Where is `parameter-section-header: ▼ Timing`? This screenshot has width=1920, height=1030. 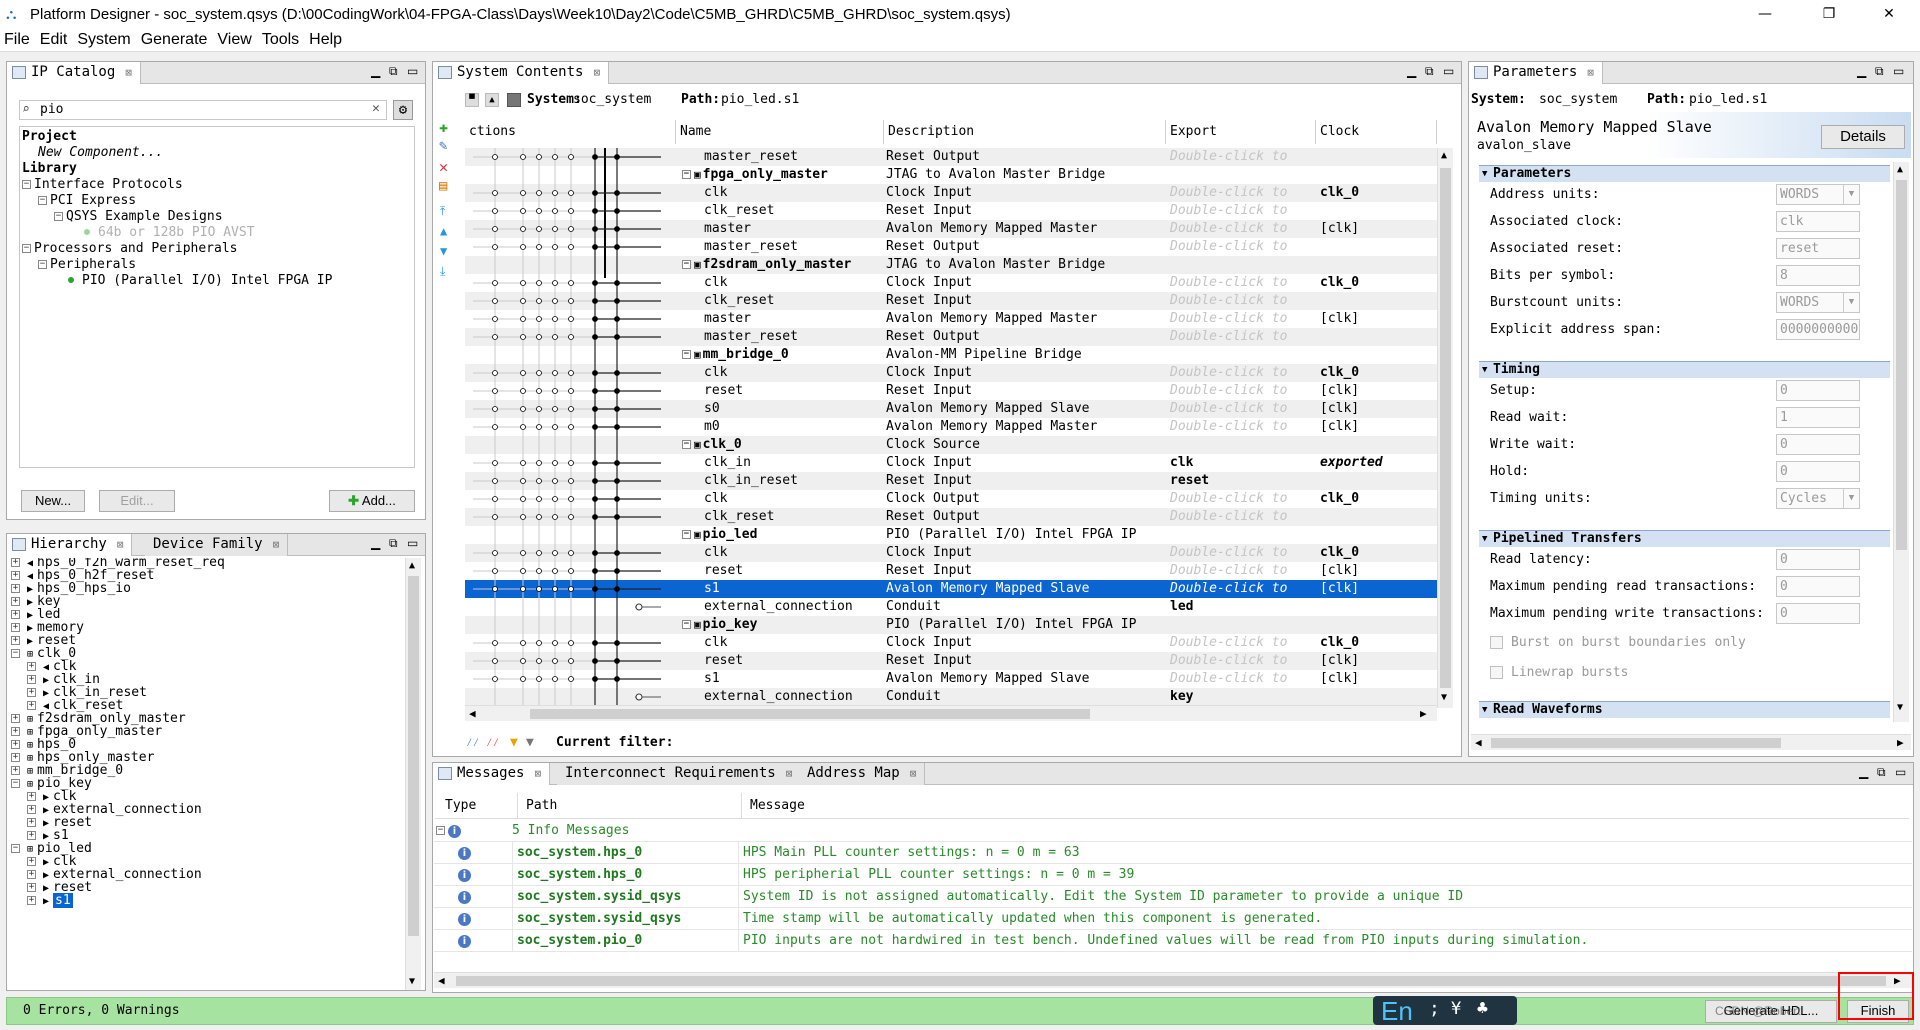
parameter-section-header: ▼ Timing is located at coordinates (1684, 369).